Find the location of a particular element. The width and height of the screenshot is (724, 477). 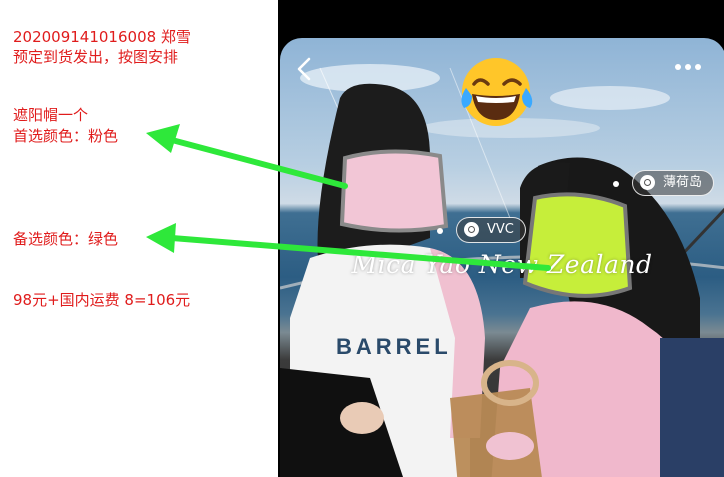

arrow-to-pink-visor is located at coordinates (247, 156).